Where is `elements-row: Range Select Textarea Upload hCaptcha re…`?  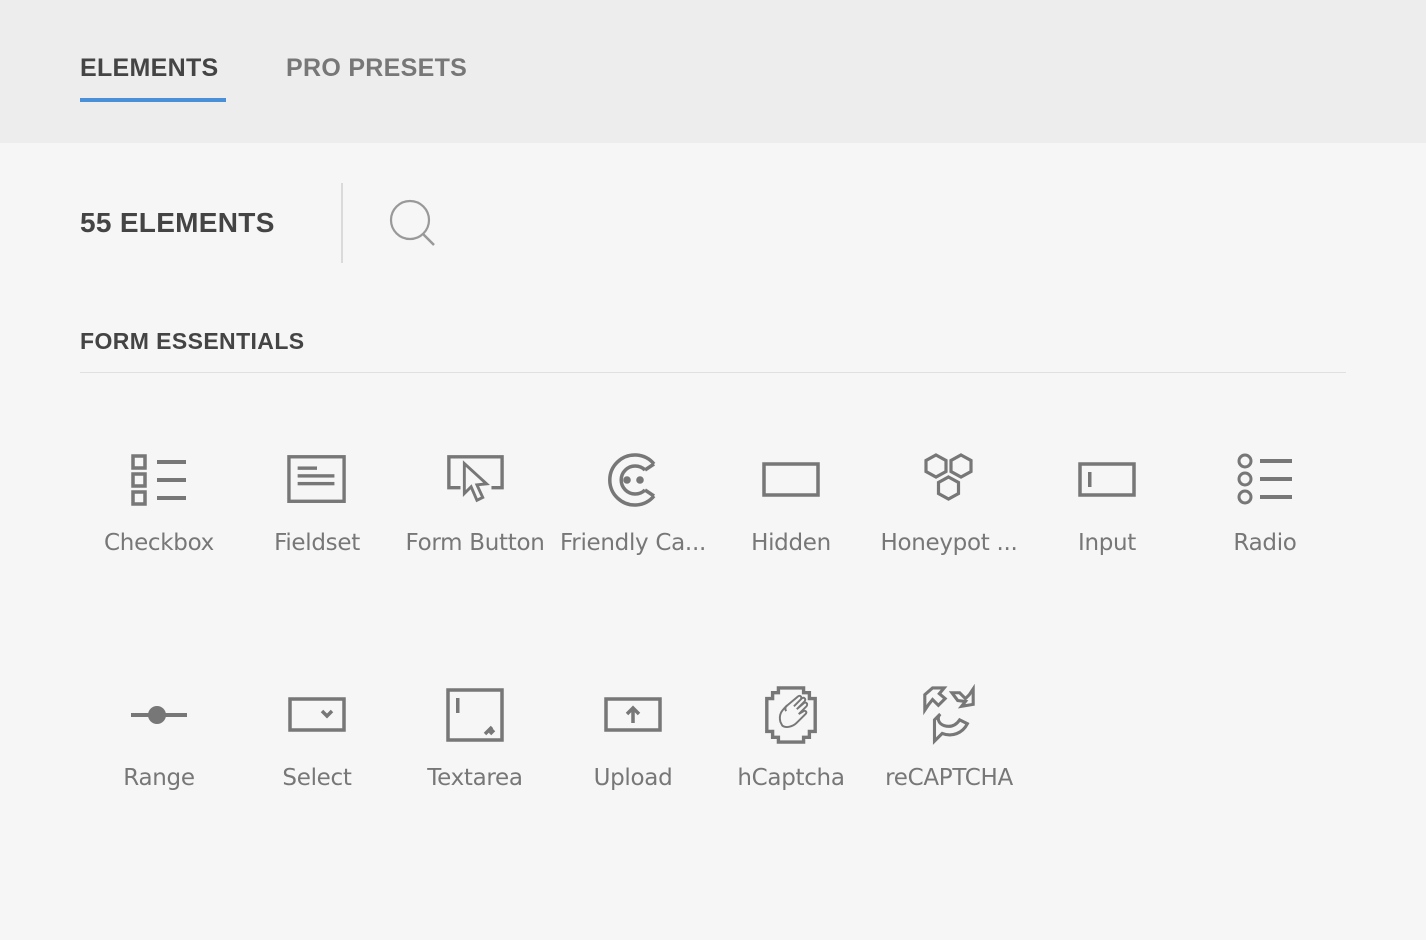
elements-row: Range Select Textarea Upload hCaptcha re… is located at coordinates (713, 745).